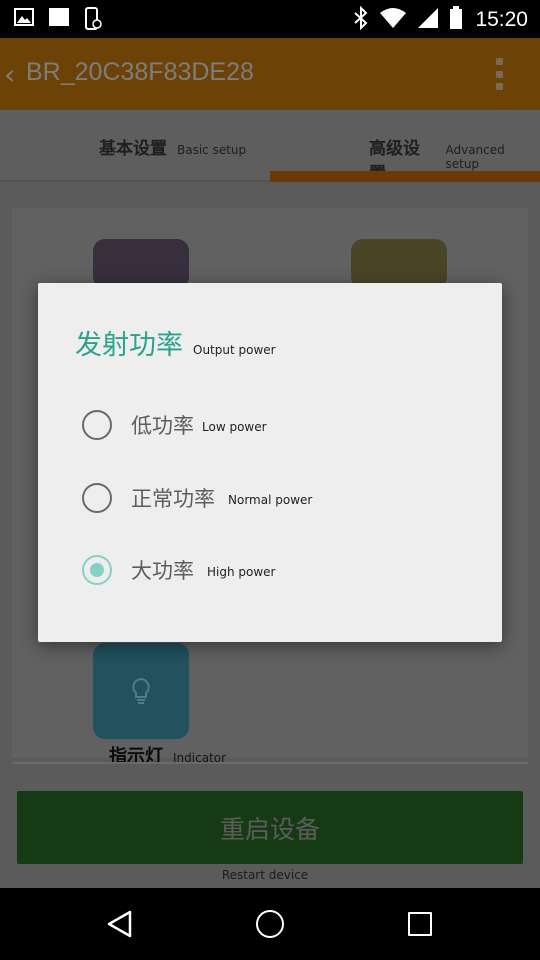  Describe the element at coordinates (270, 763) in the screenshot. I see `divider` at that location.